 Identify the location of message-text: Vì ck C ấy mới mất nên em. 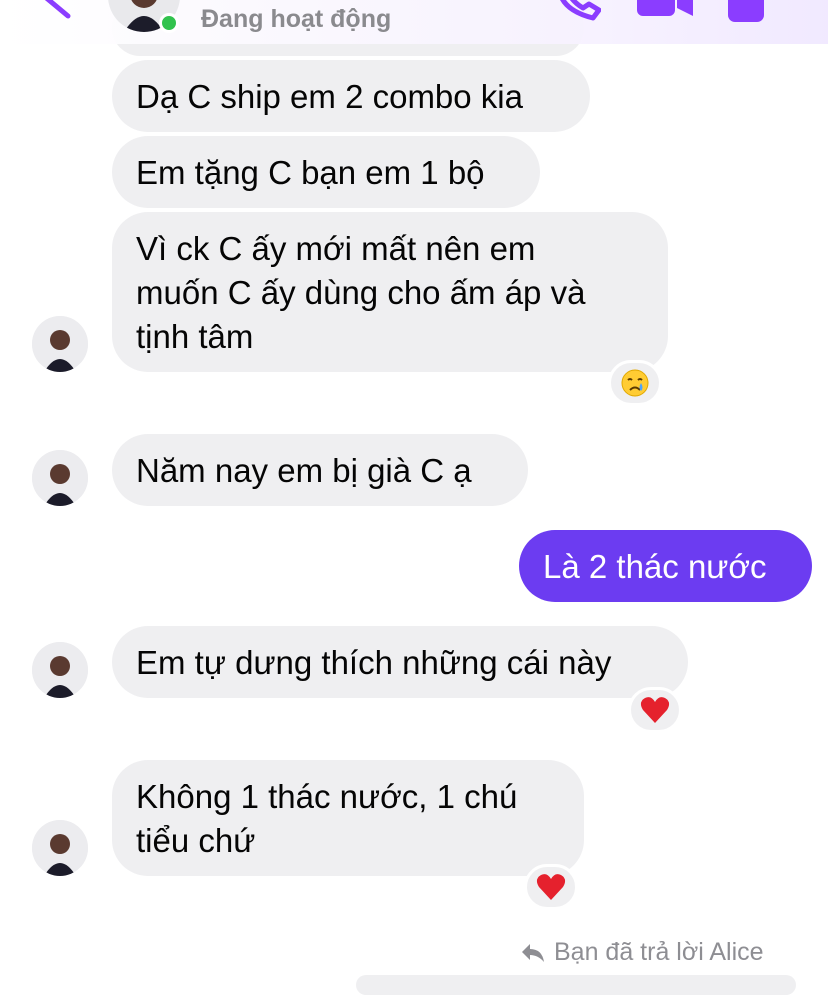
(336, 248).